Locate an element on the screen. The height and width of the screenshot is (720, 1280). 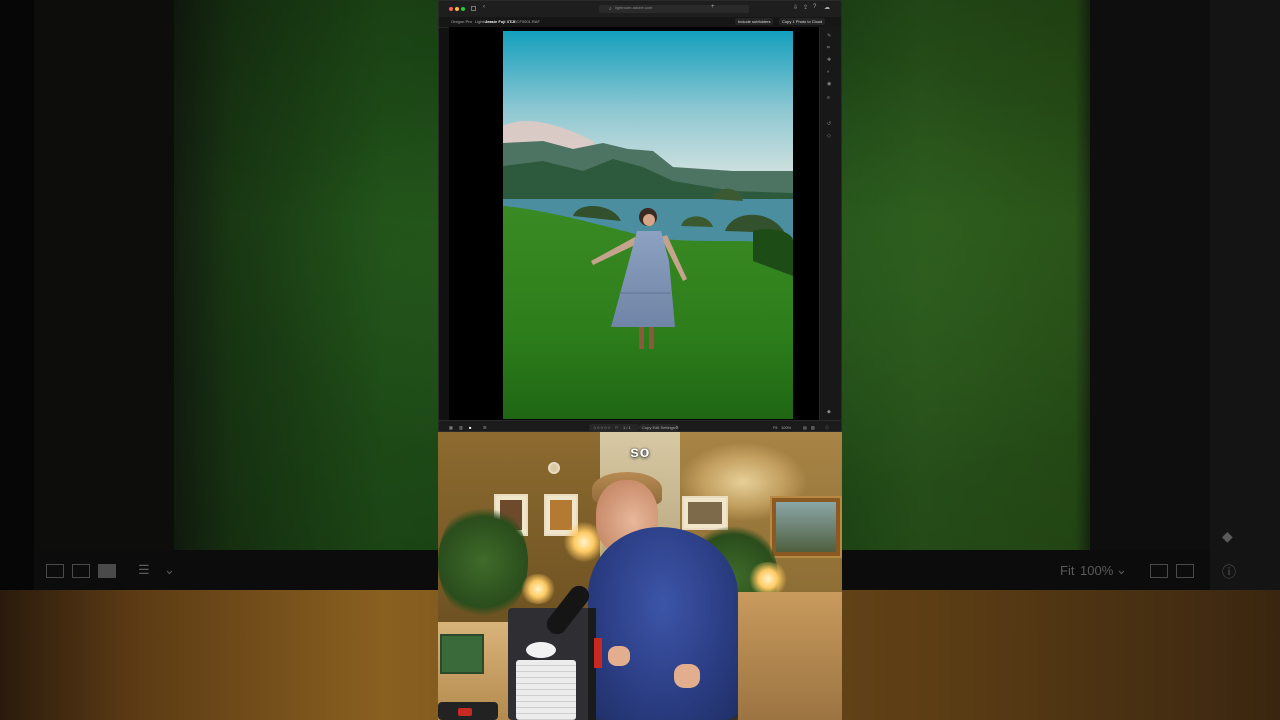
notebook is located at coordinates (462, 654).